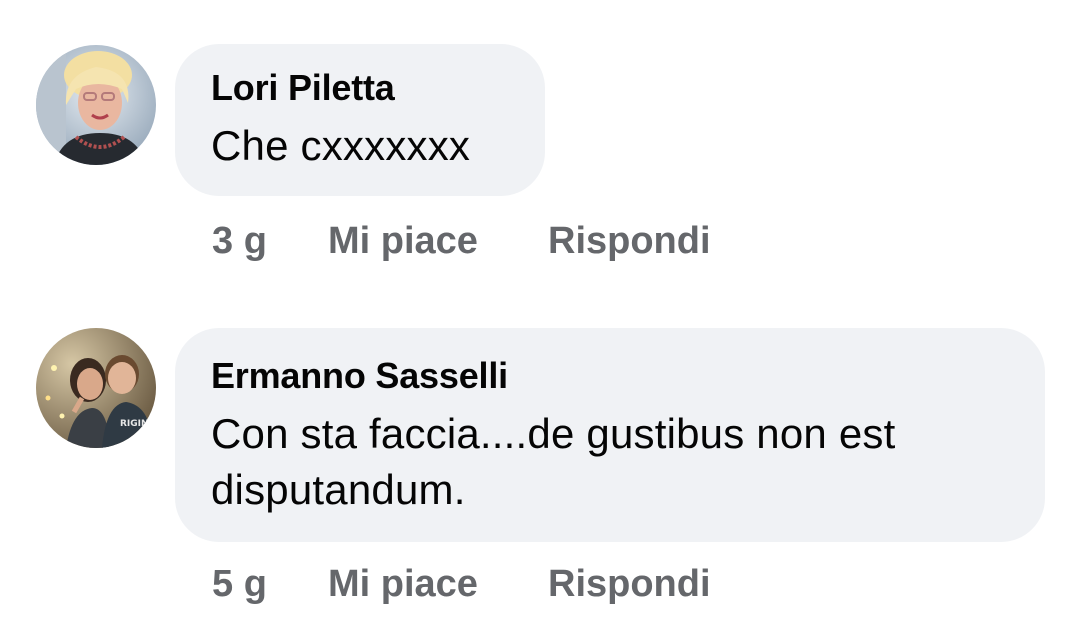 The width and height of the screenshot is (1080, 632). I want to click on comment-timestamp: 3 g, so click(270, 241).